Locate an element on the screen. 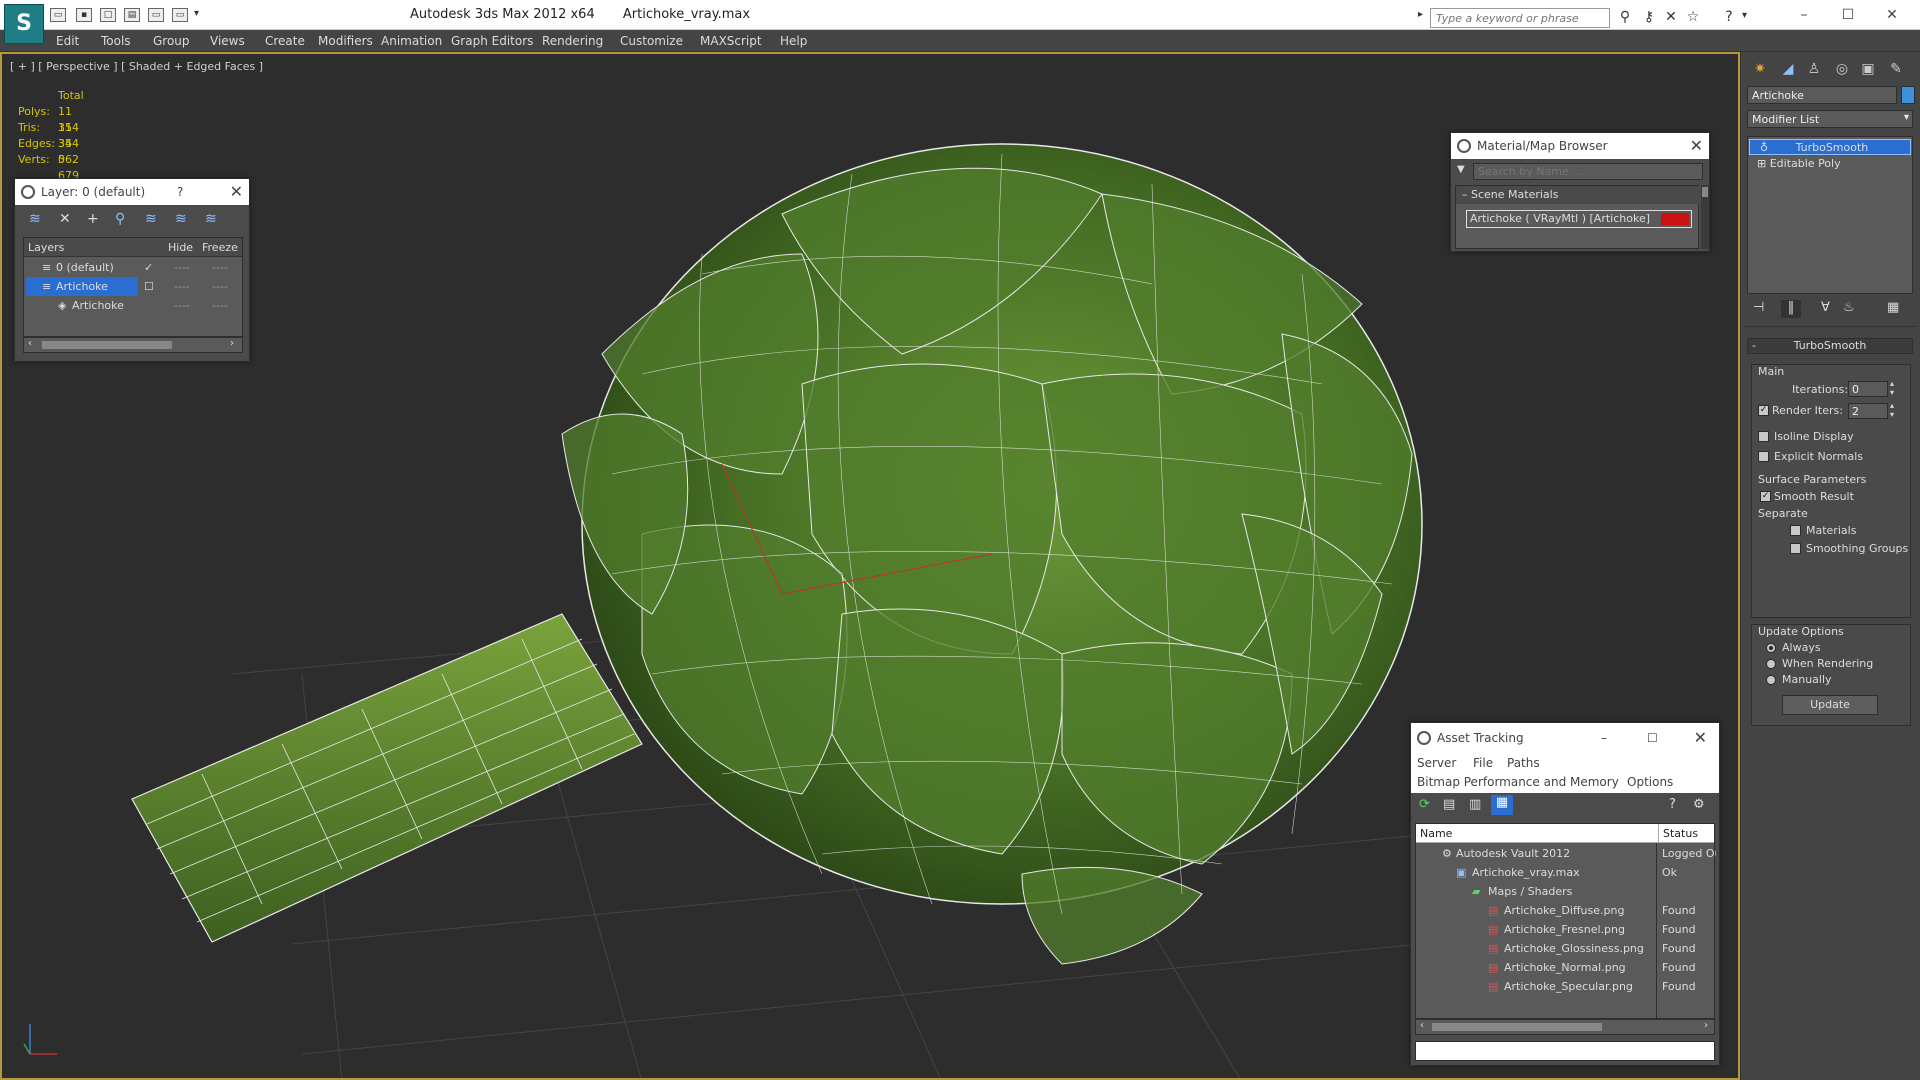 This screenshot has width=1920, height=1080. menu-help: Help is located at coordinates (793, 41).